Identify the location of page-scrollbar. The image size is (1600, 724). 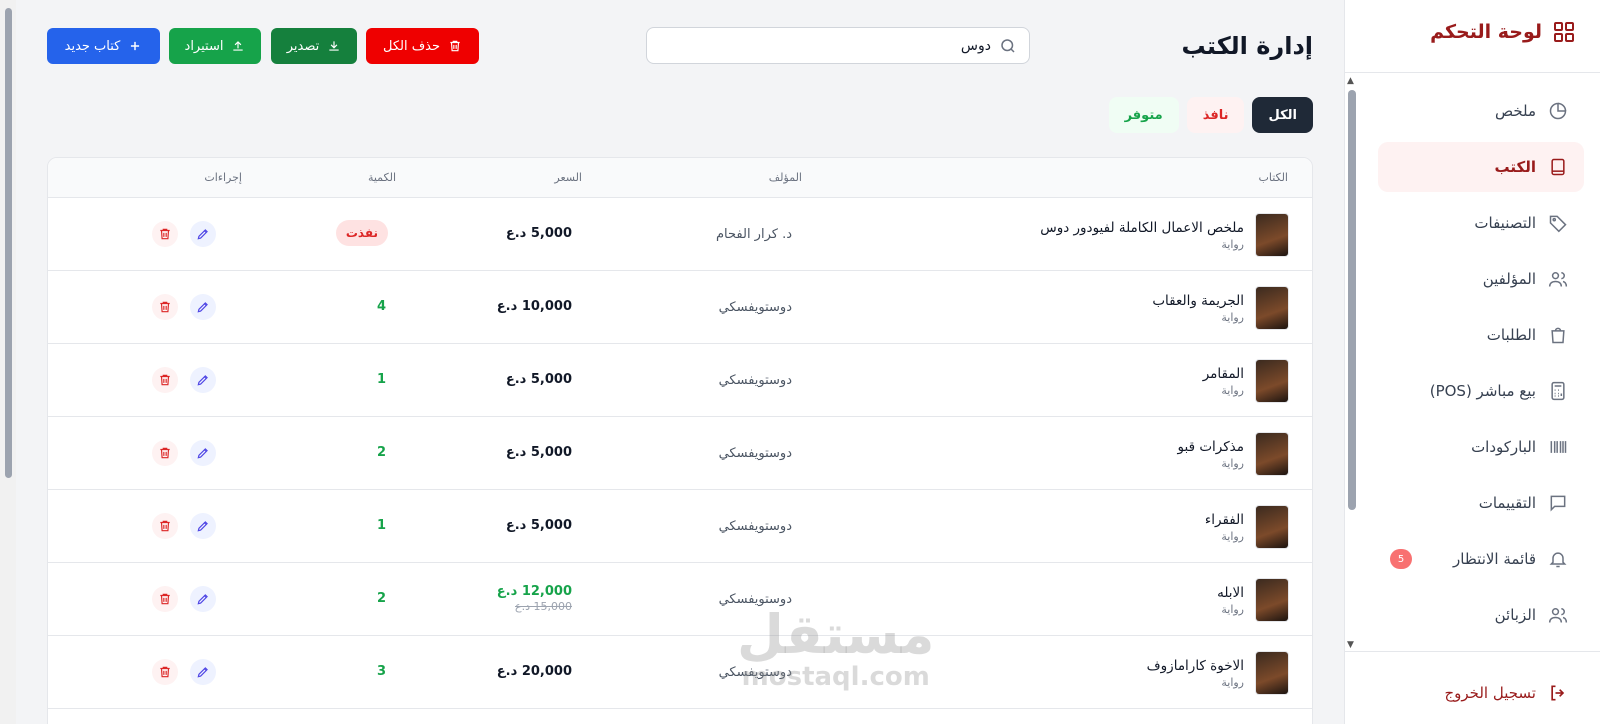
(8, 362).